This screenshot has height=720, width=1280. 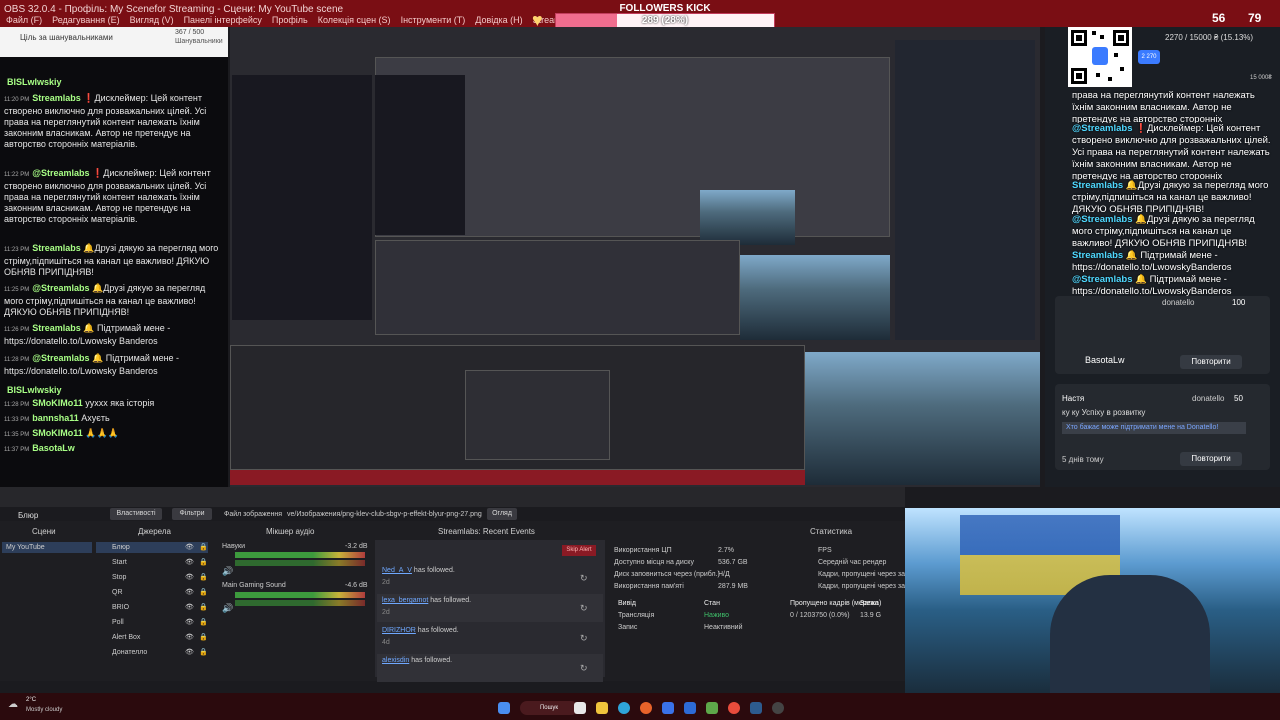 What do you see at coordinates (354, 20) in the screenshot?
I see `menu-item: Колекція сцен (S)` at bounding box center [354, 20].